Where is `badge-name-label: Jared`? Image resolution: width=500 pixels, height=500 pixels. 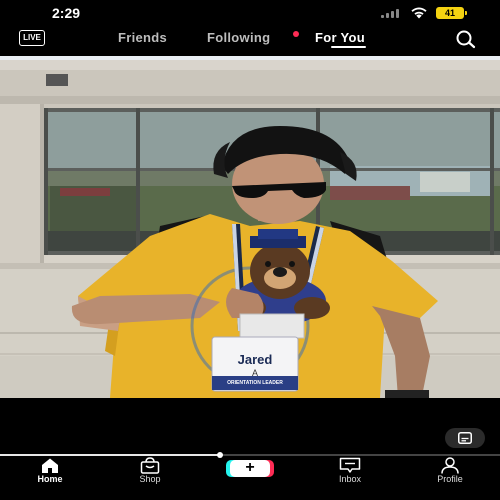 badge-name-label: Jared is located at coordinates (255, 359).